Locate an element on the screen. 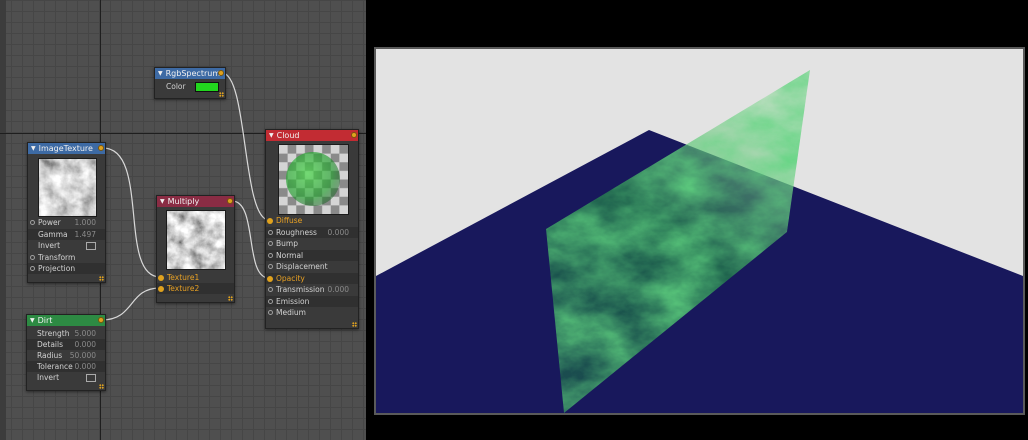  rgbspectrum-node-header: ▼ RgbSpectrum is located at coordinates (190, 73).